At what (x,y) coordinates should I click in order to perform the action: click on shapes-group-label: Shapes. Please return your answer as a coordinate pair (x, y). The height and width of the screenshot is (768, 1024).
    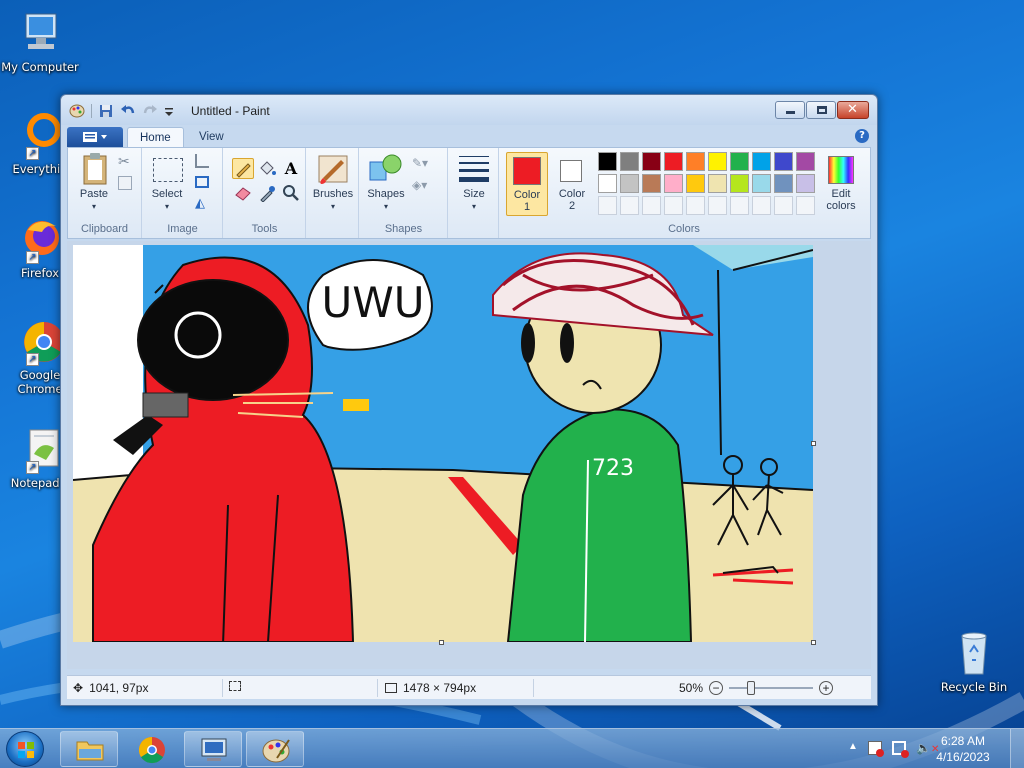
    Looking at the image, I should click on (403, 229).